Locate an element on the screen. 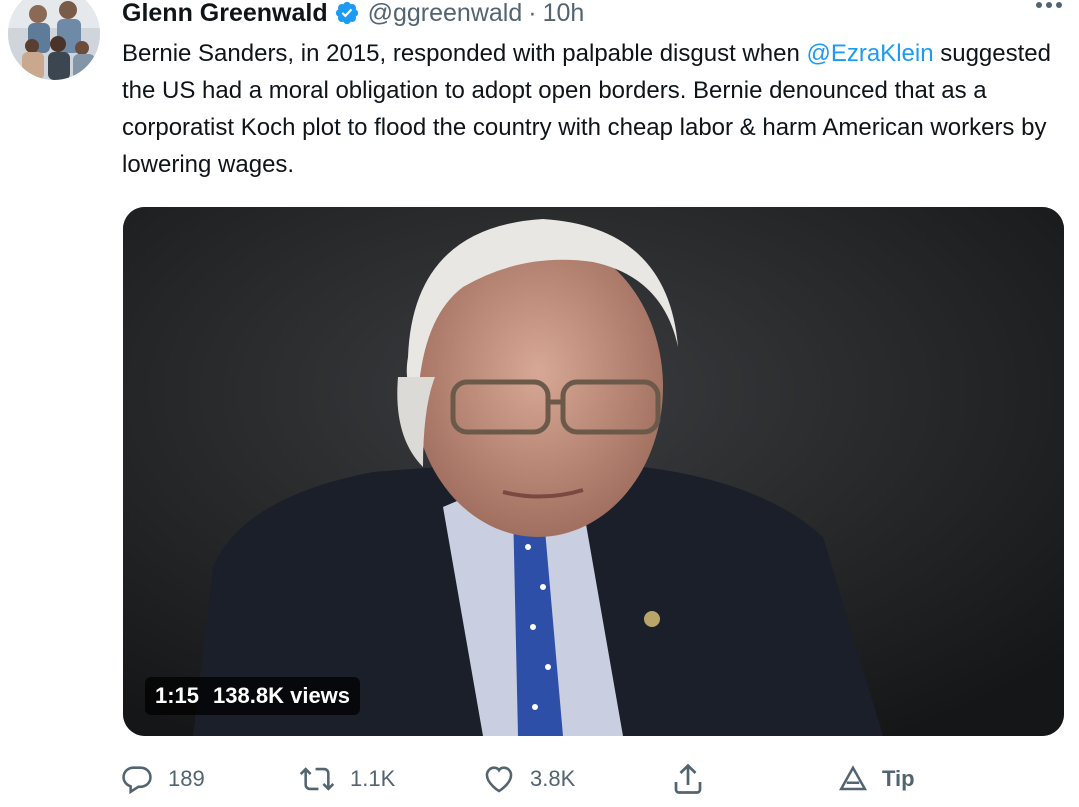 The width and height of the screenshot is (1079, 807). share-button is located at coordinates (695, 779).